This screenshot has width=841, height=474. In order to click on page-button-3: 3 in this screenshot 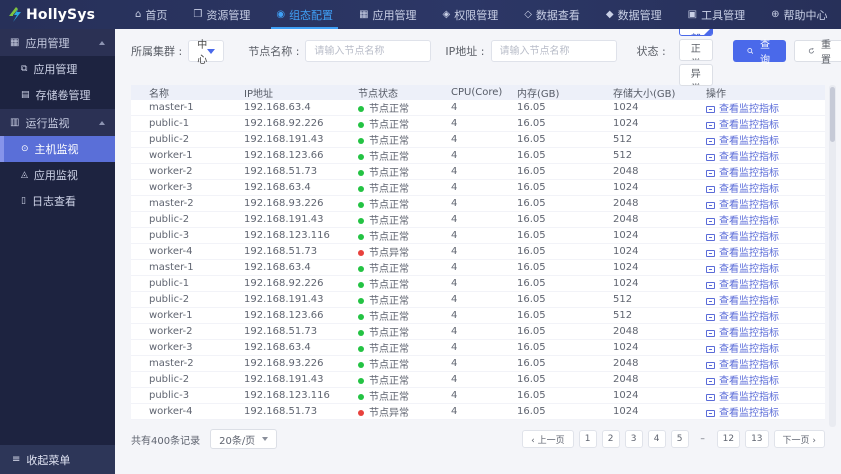, I will do `click(633, 439)`.